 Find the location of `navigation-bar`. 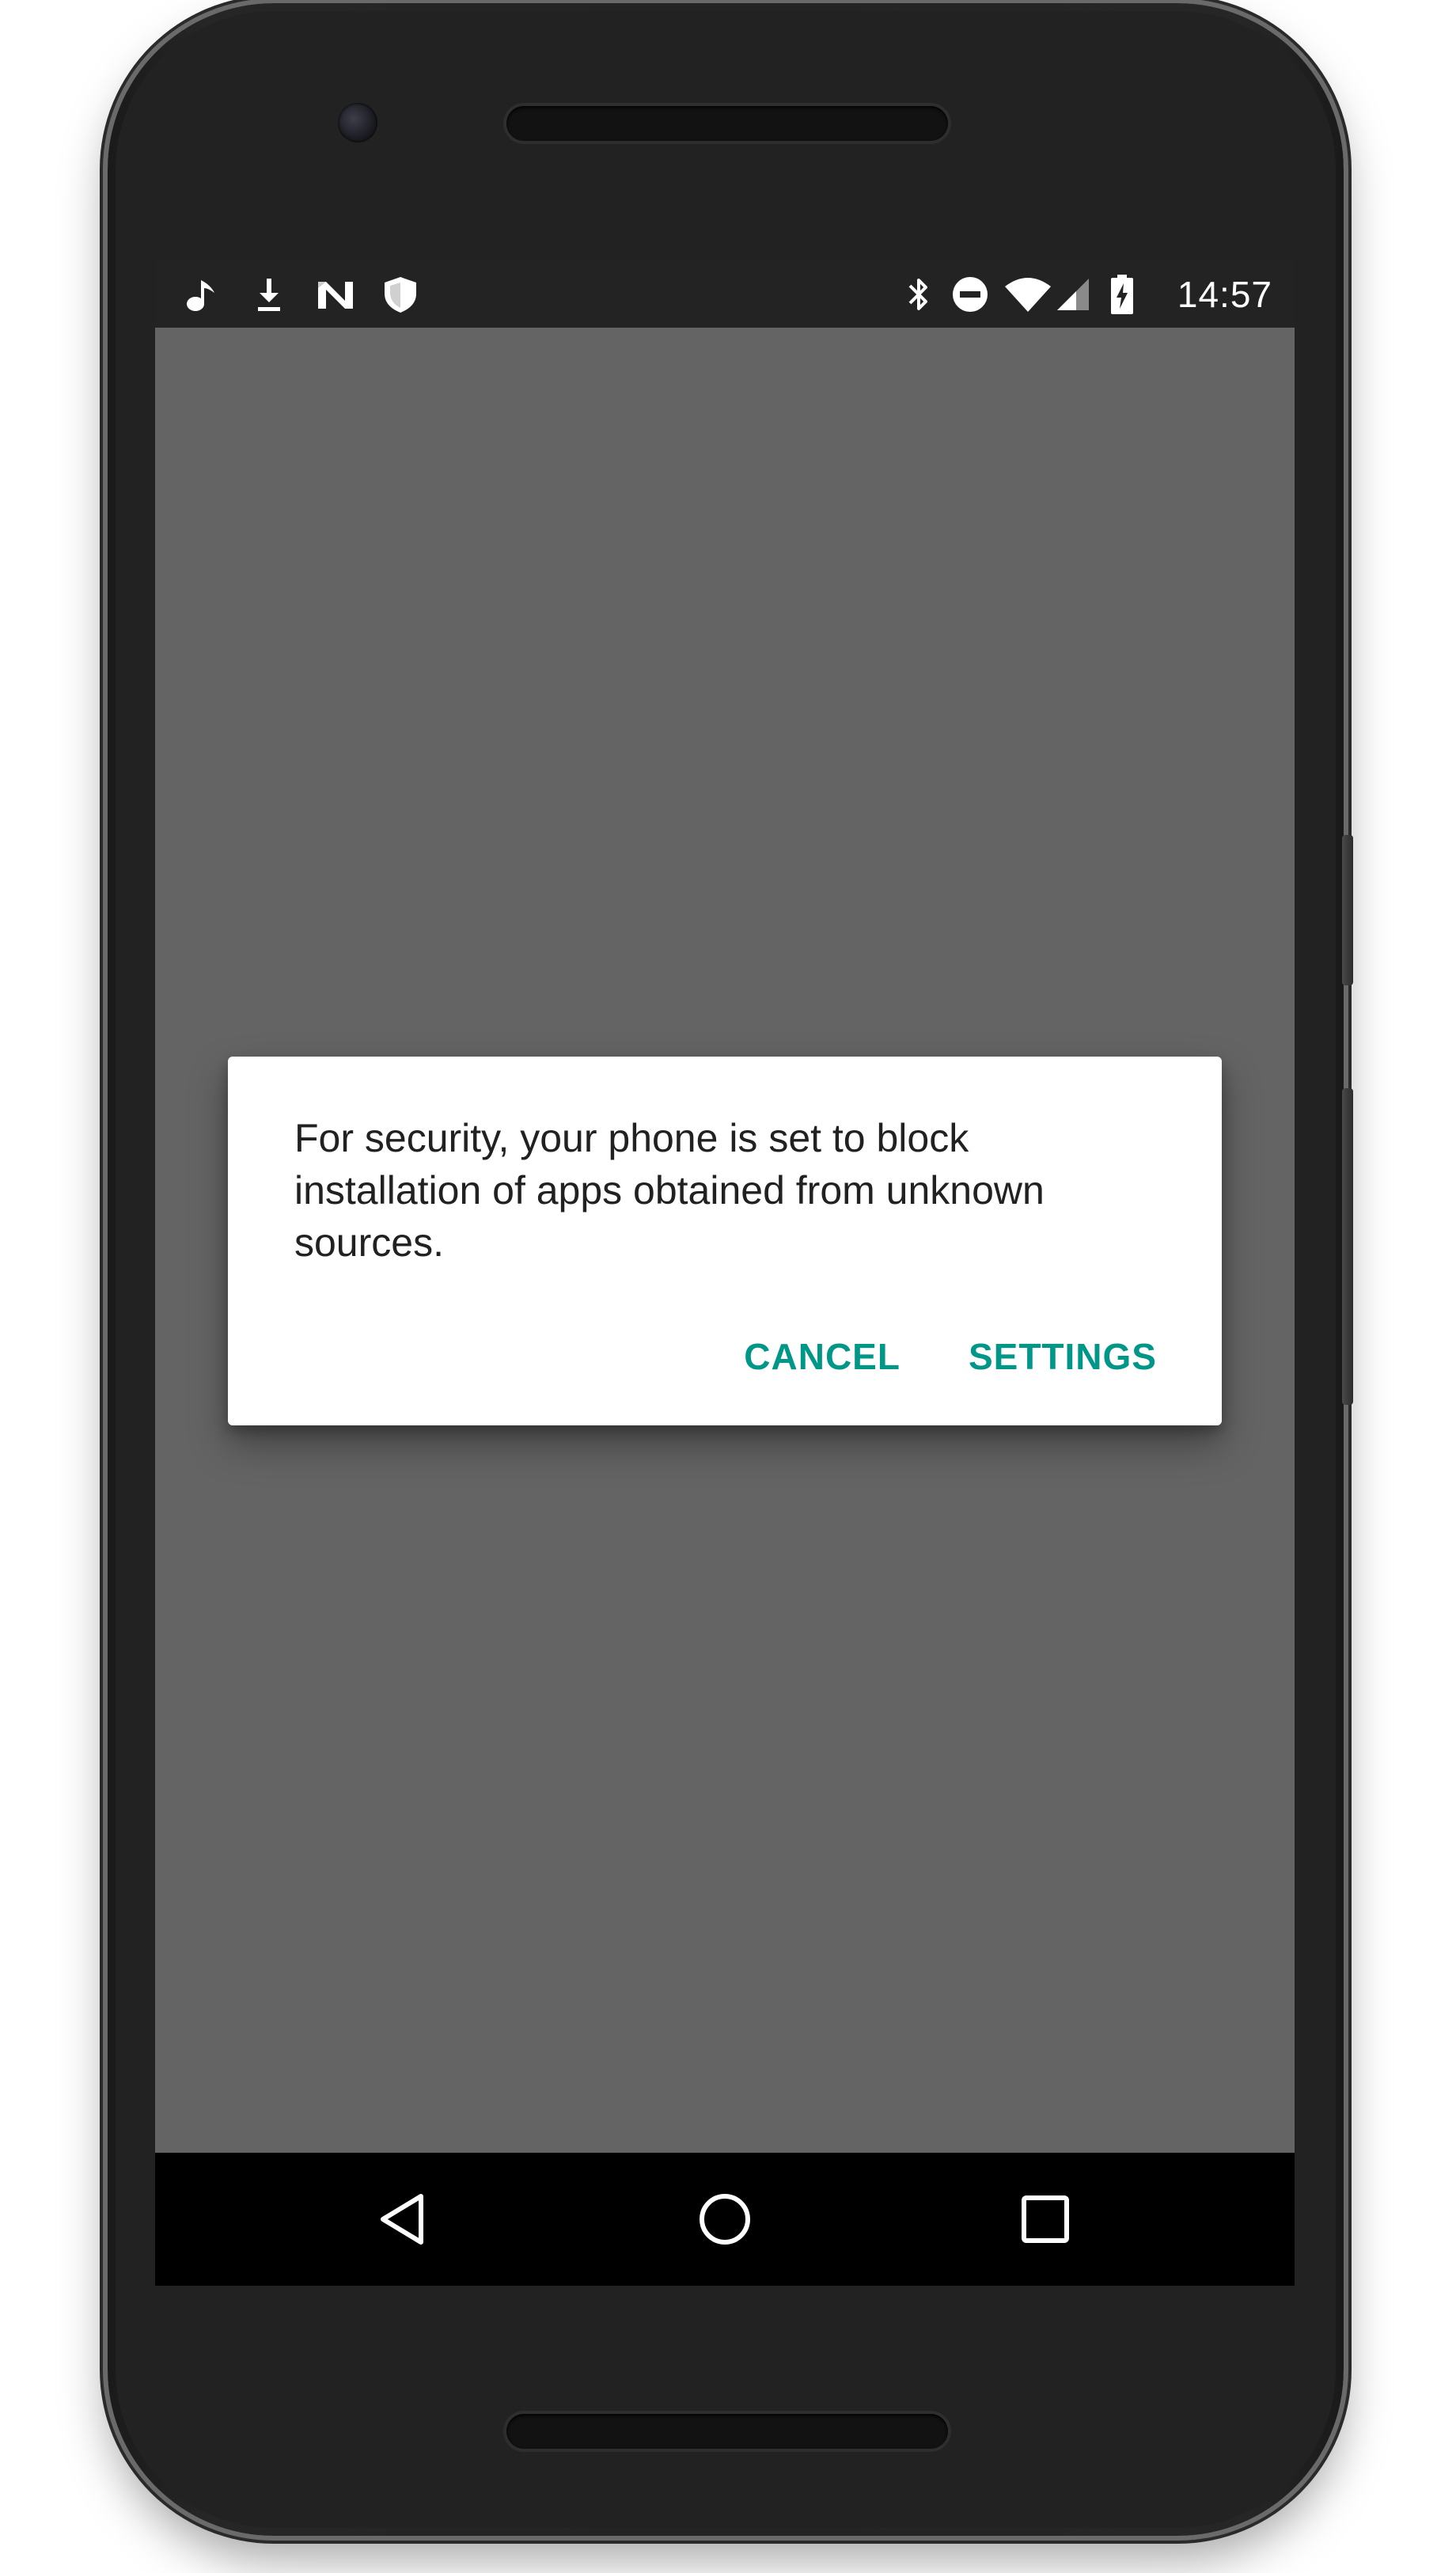

navigation-bar is located at coordinates (725, 2219).